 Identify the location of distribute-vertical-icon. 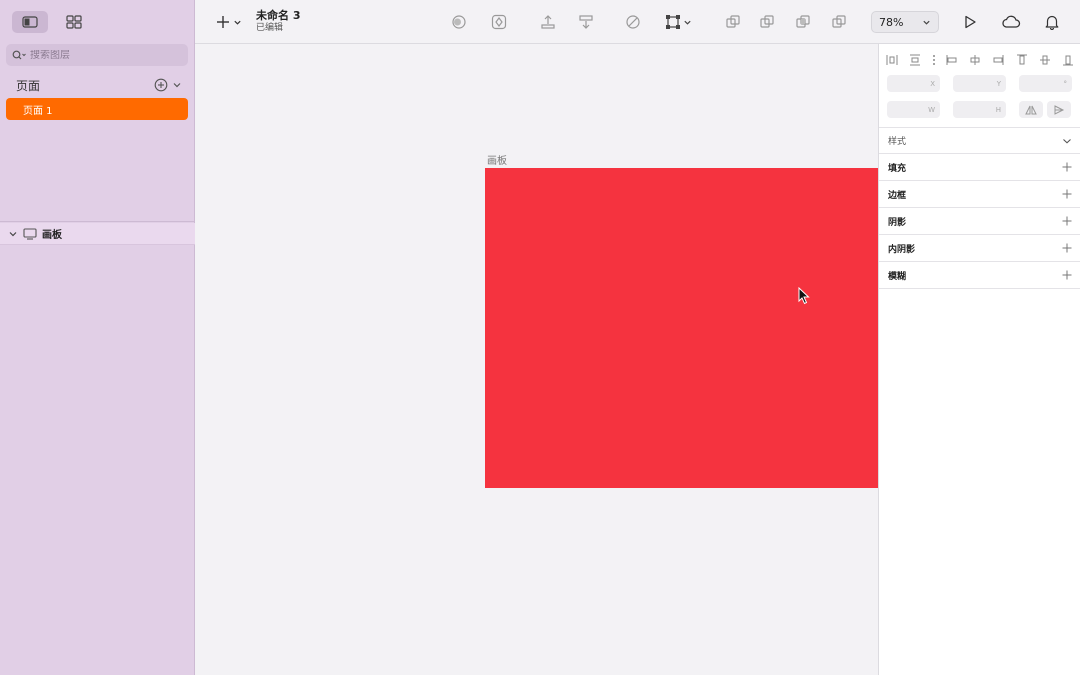
(915, 60).